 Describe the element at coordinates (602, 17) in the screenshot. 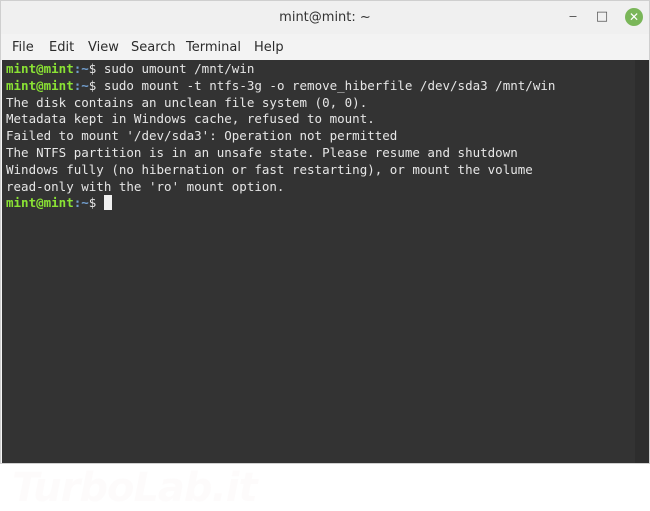

I see `maximize-button: □` at that location.